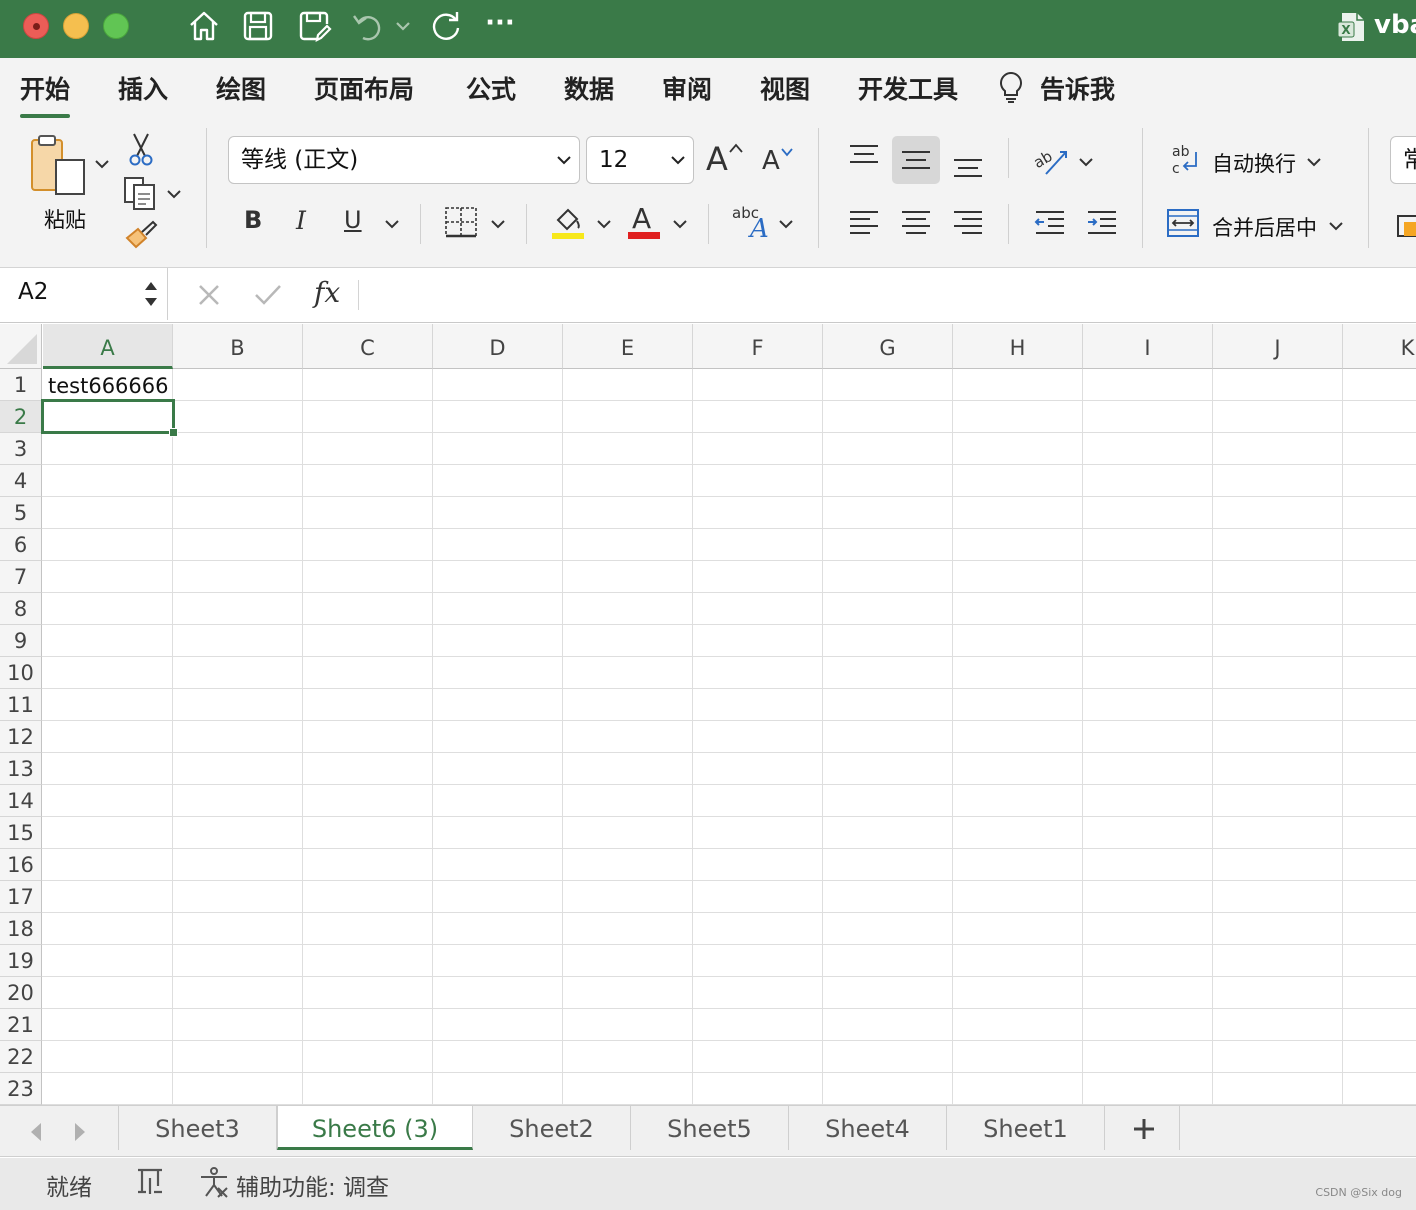  I want to click on paste-label: 粘贴, so click(65, 219).